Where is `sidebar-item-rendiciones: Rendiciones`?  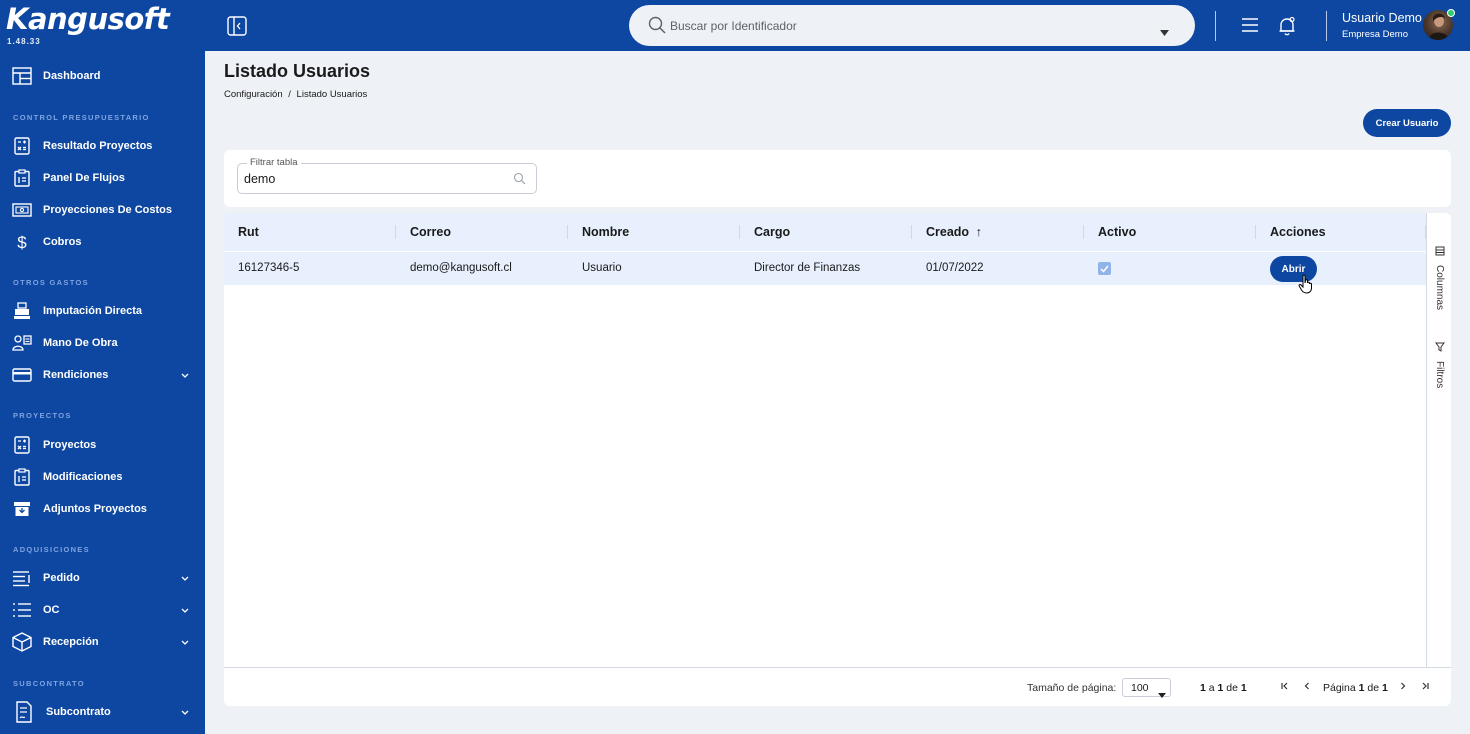
sidebar-item-rendiciones: Rendiciones is located at coordinates (102, 375).